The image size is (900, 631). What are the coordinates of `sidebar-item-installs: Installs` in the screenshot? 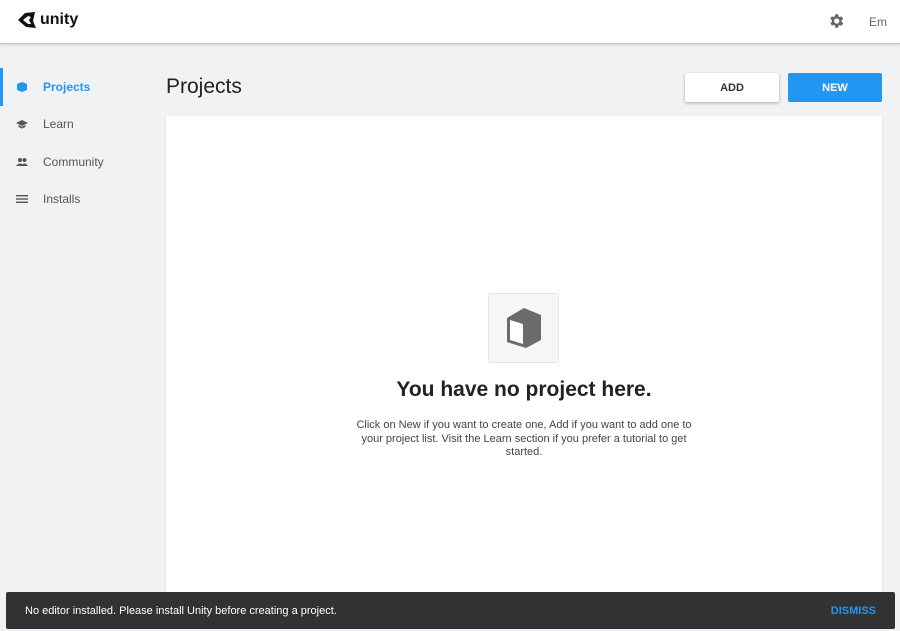 It's located at (75, 200).